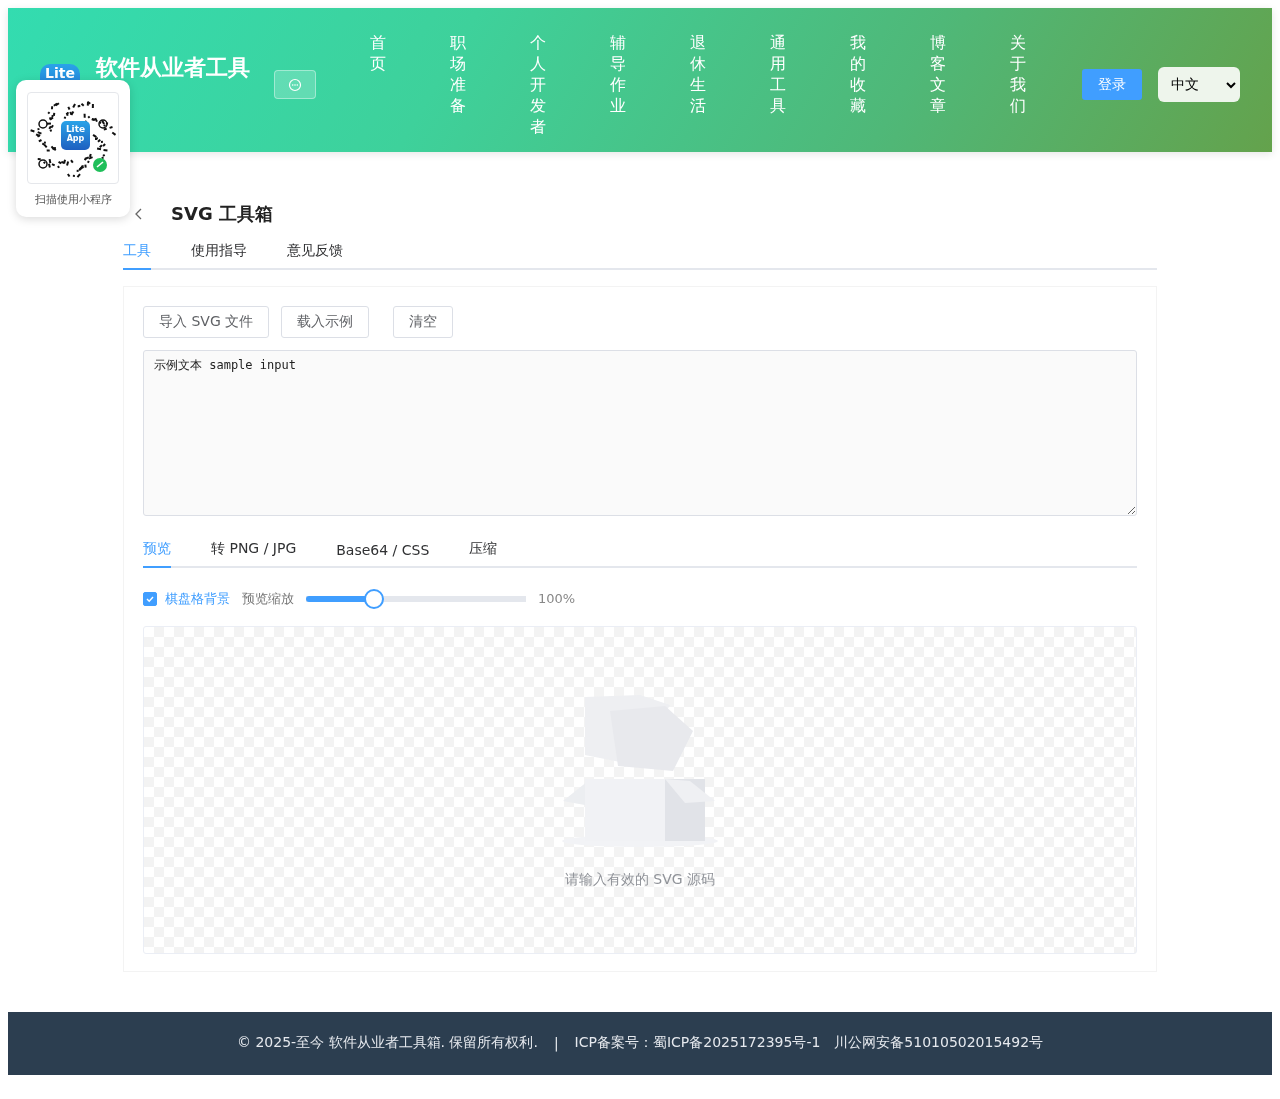 The width and height of the screenshot is (1280, 1099). I want to click on police-record-link: 川公网安备51010502015492号, so click(939, 1043).